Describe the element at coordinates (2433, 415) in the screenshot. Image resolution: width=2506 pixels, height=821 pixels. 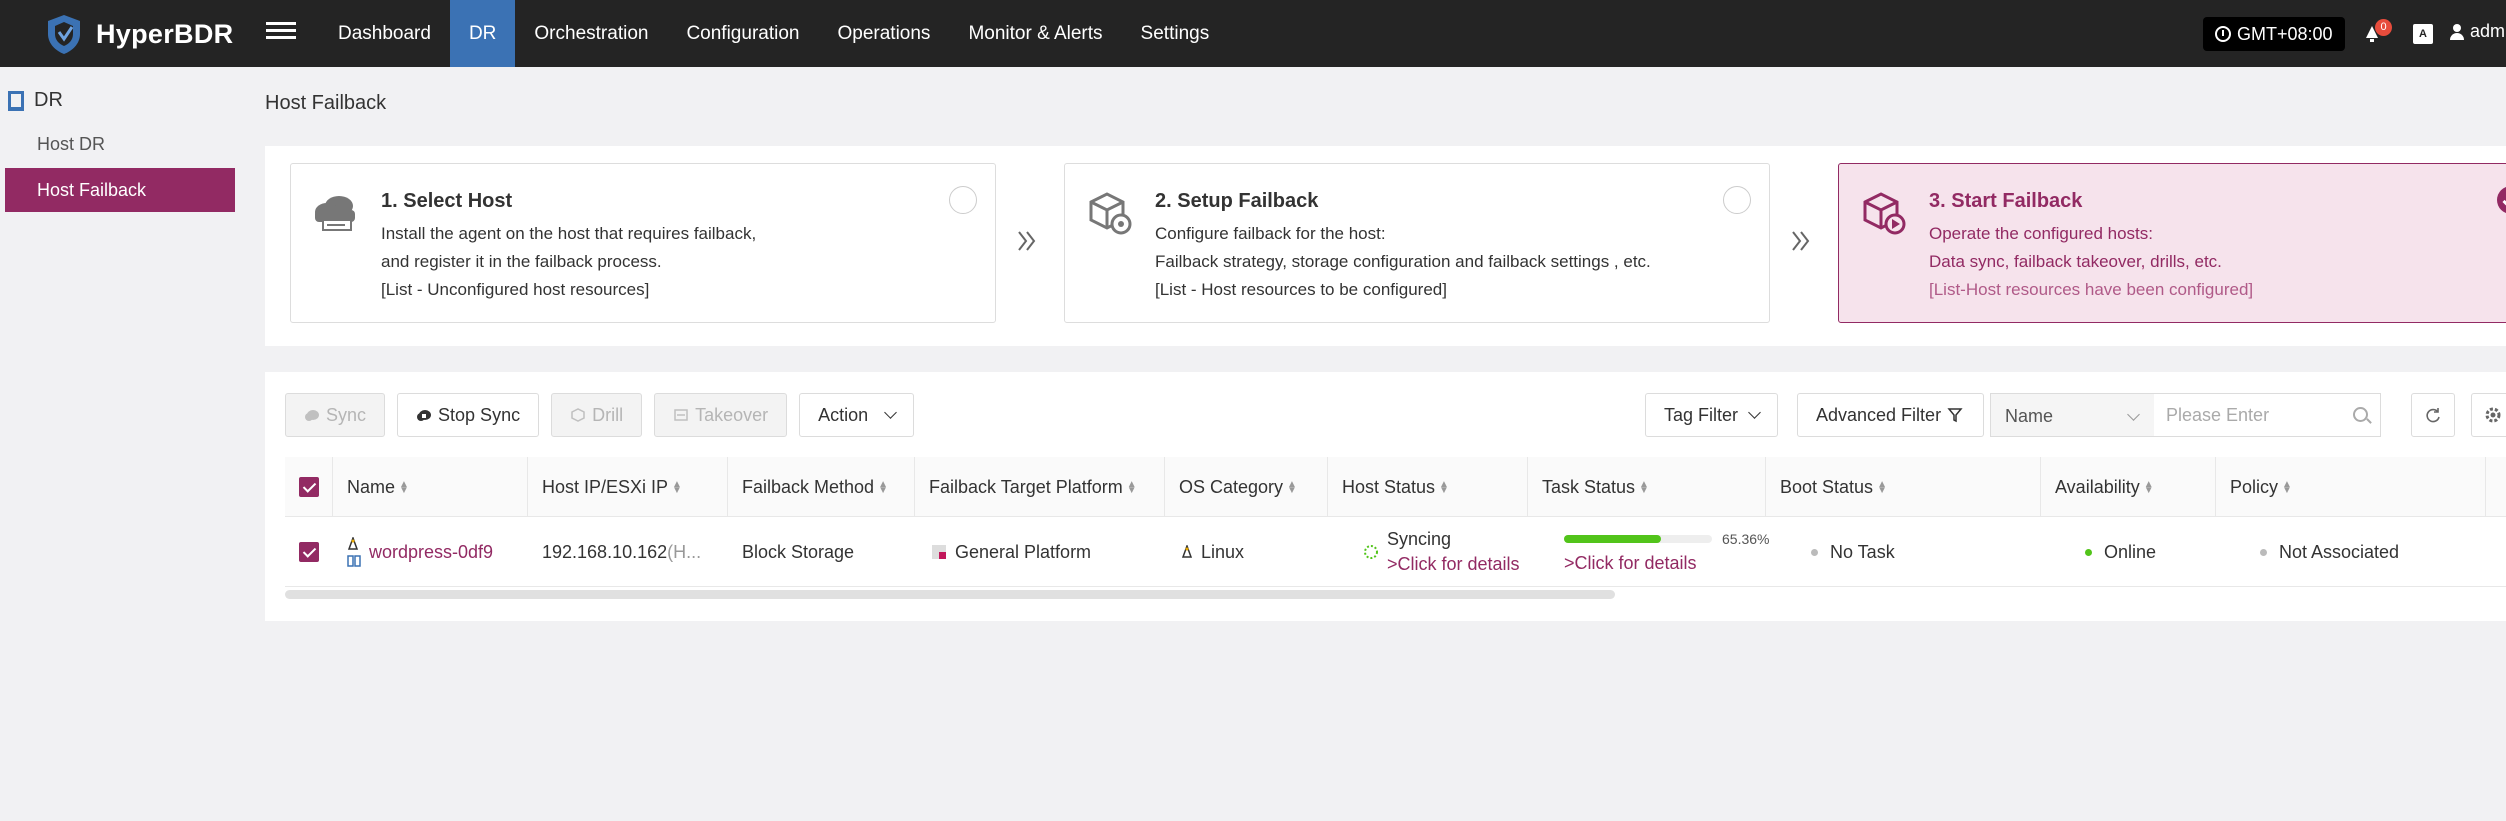
I see `refresh-button` at that location.